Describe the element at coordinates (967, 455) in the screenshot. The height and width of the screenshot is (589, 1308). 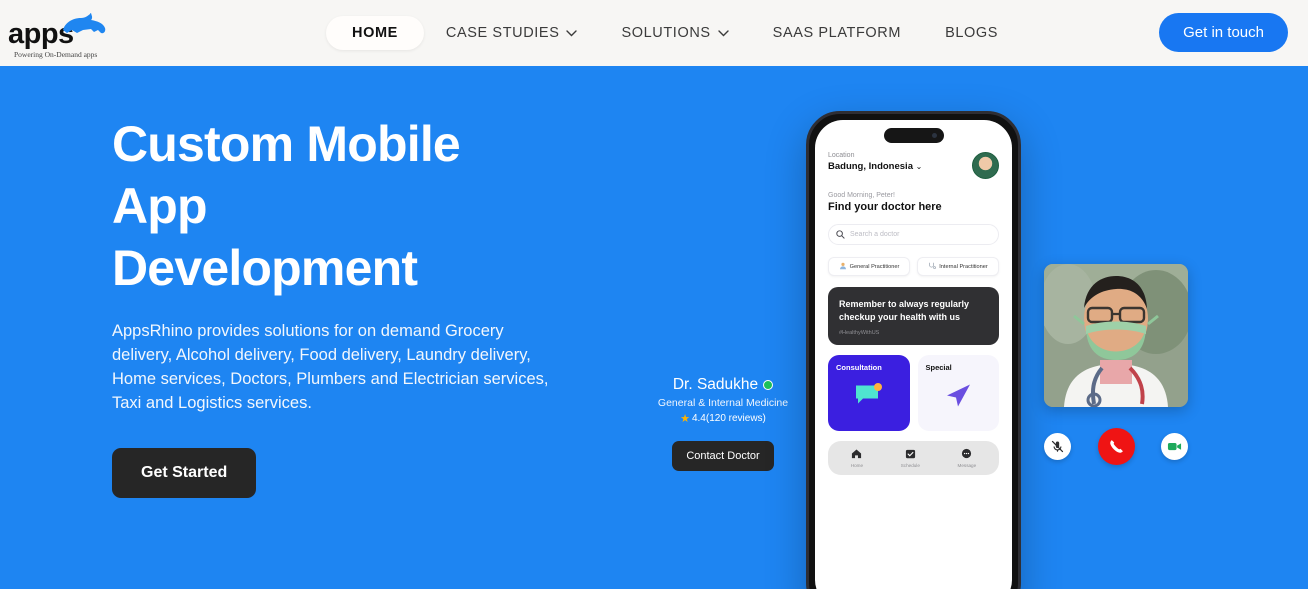
I see `message-dots-icon` at that location.